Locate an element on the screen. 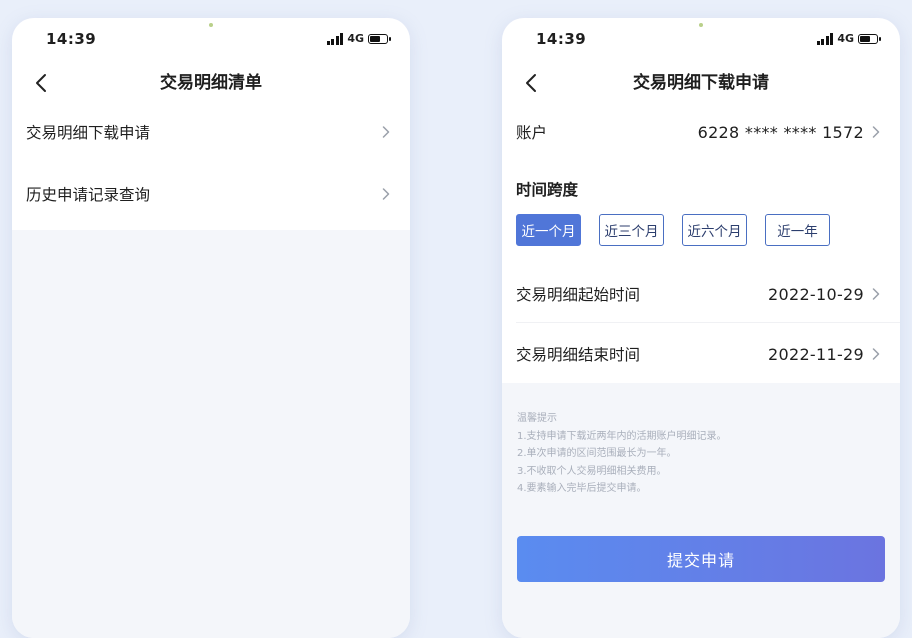 This screenshot has width=912, height=638. start-date-row: 交易明细起始时间 2022-10-29 is located at coordinates (701, 294).